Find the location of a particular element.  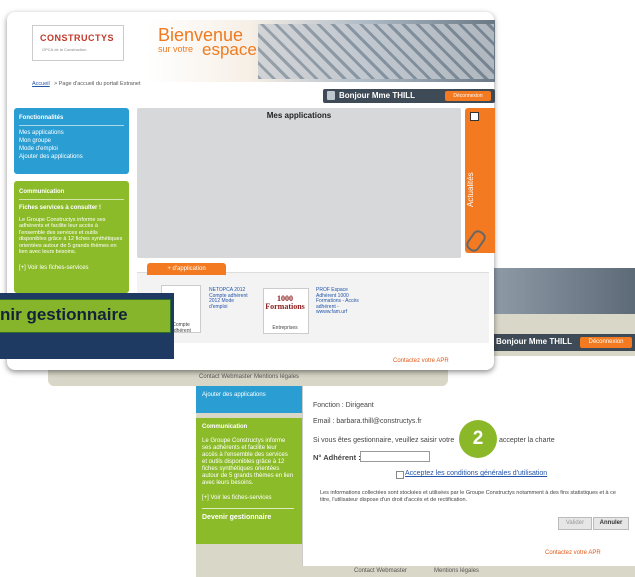

front-footer-contact: Contact Webmaster is located at coordinates (225, 377).